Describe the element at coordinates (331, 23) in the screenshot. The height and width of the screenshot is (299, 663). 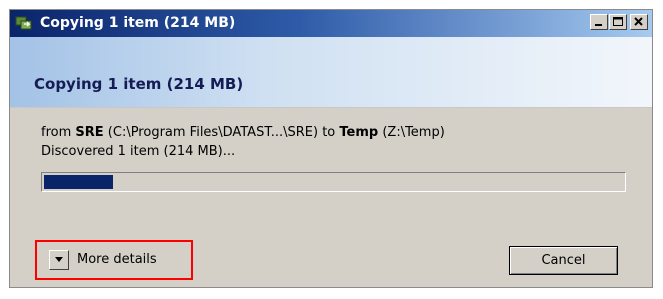
I see `title-bar: Copying 1 item (214 MB)` at that location.